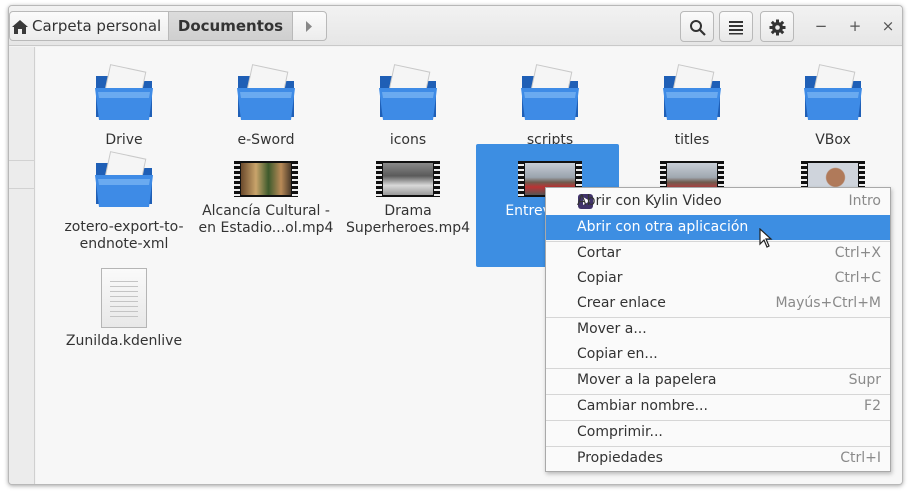 The width and height of the screenshot is (911, 493). What do you see at coordinates (888, 26) in the screenshot?
I see `close-button: ×` at bounding box center [888, 26].